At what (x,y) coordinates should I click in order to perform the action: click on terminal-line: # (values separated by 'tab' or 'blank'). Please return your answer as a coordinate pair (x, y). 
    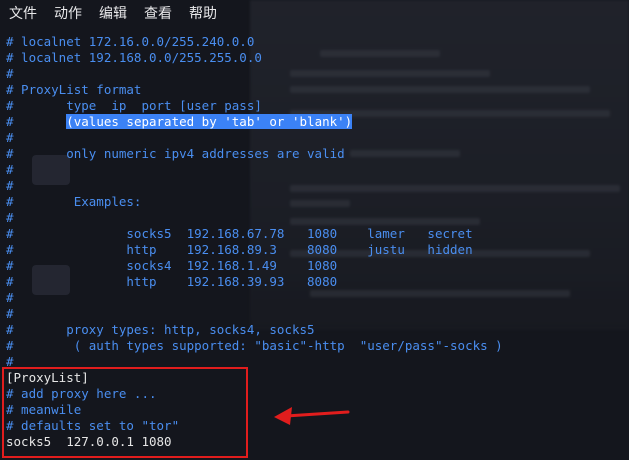
    Looking at the image, I should click on (254, 122).